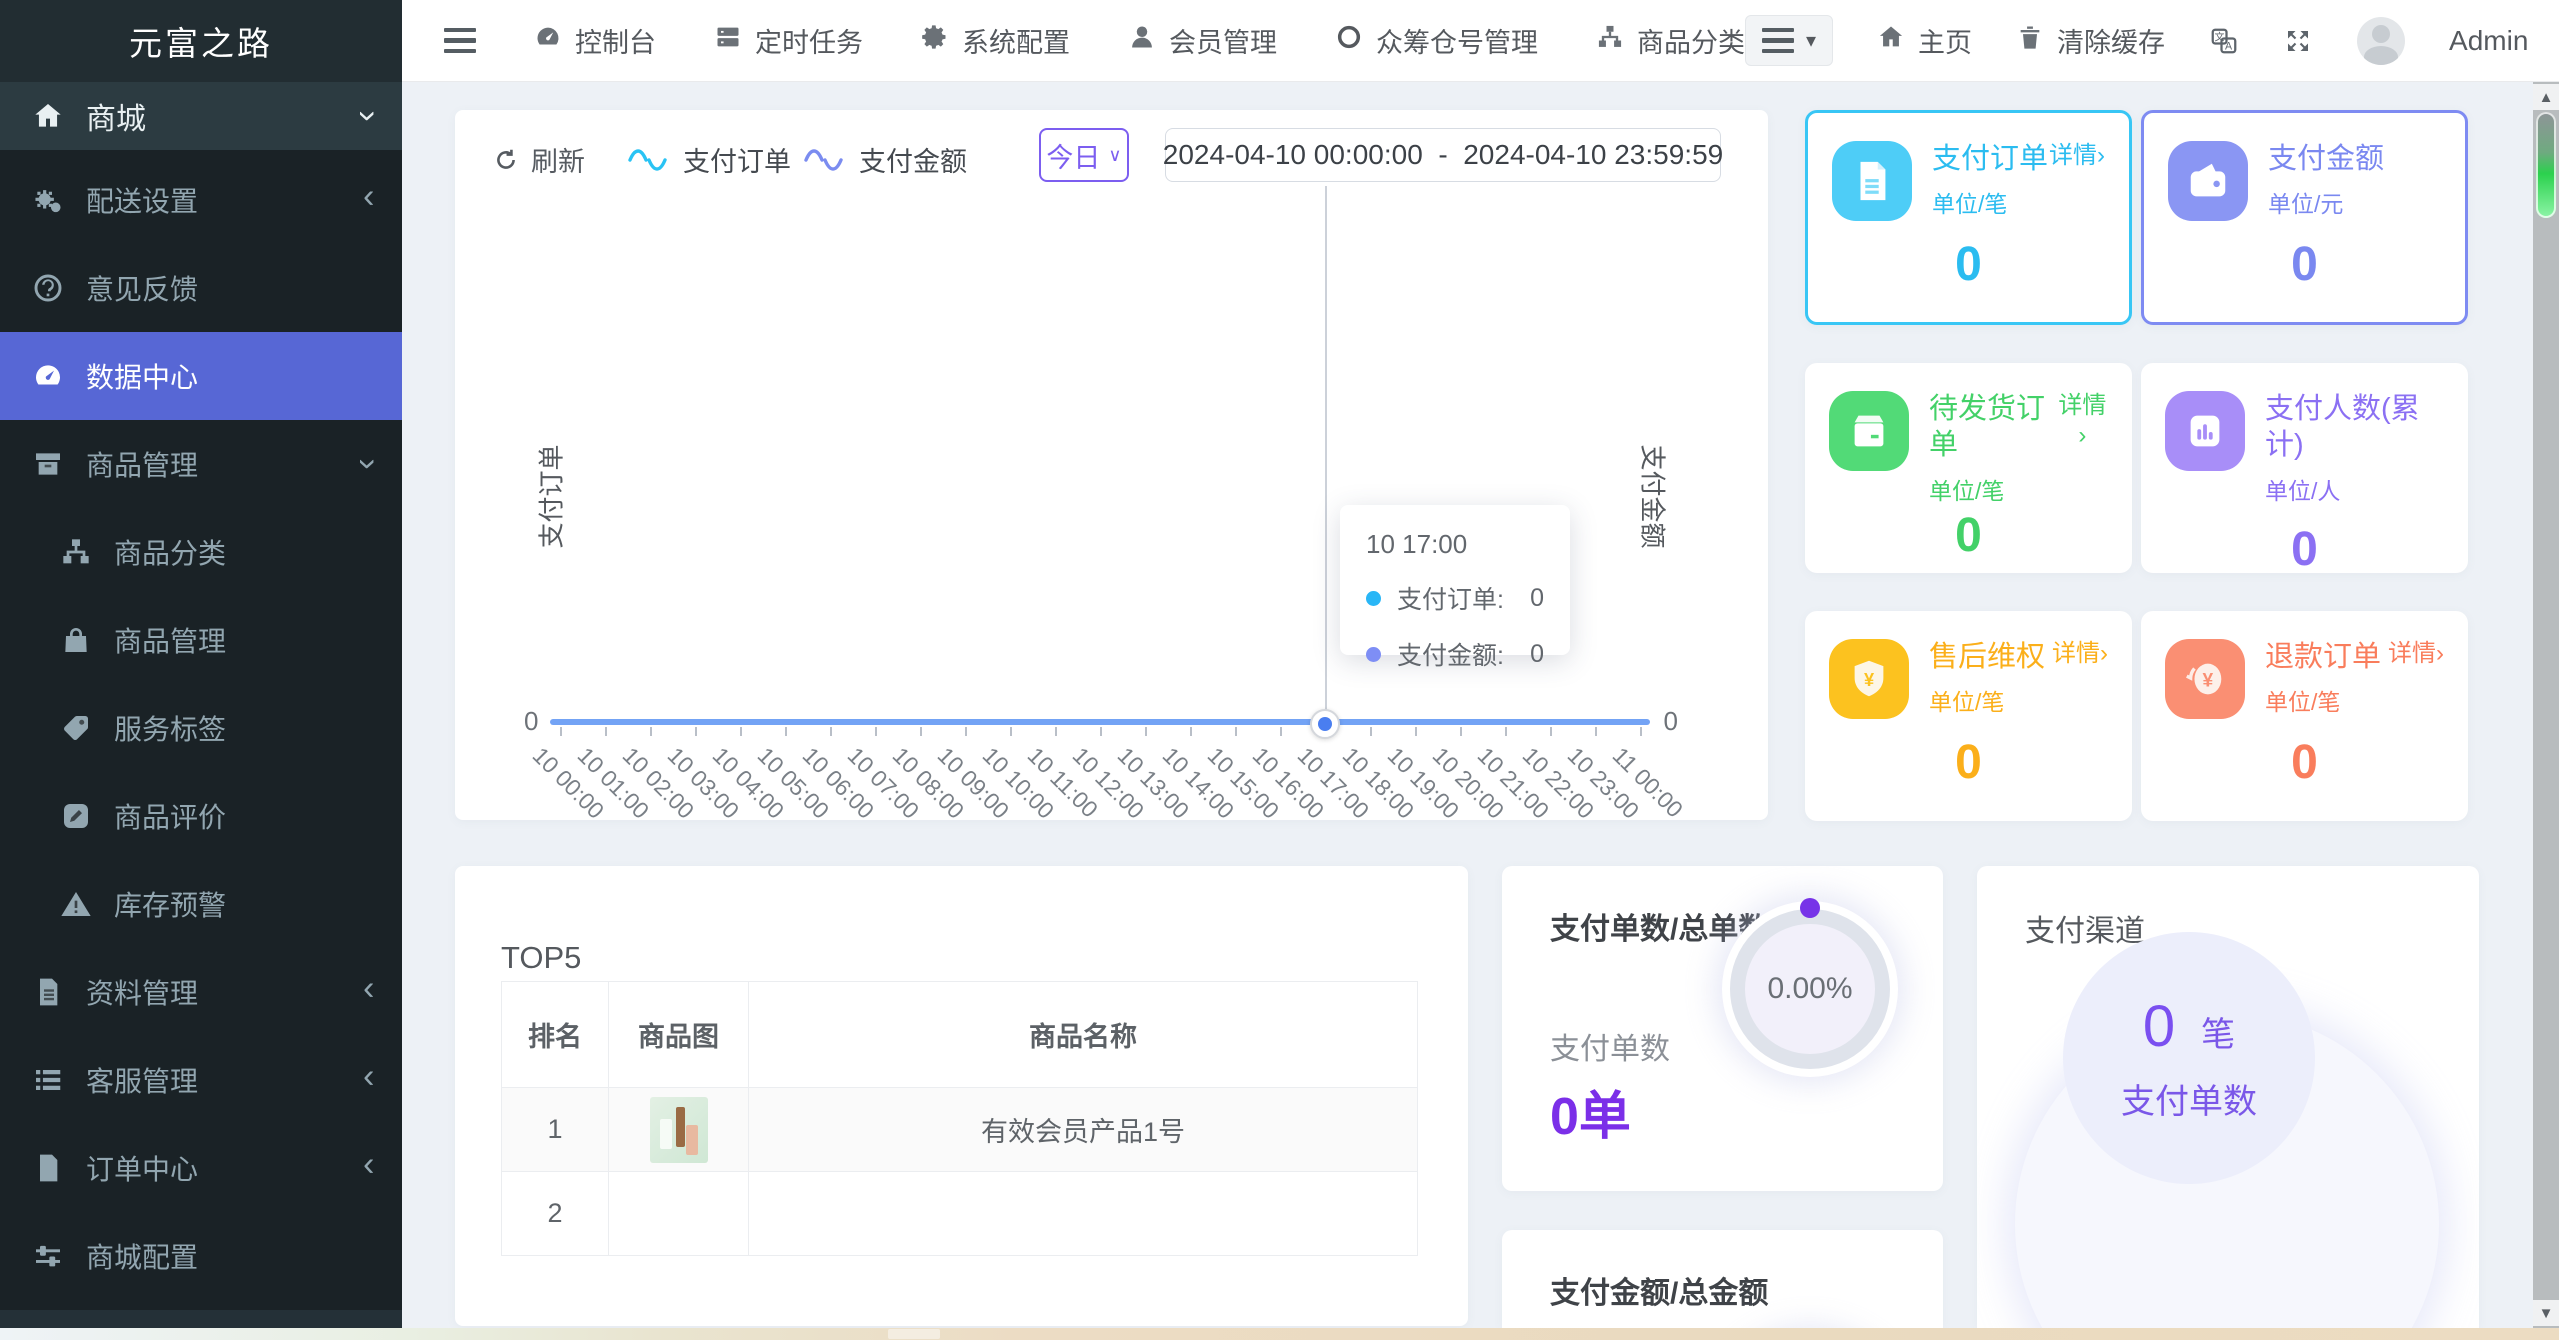 This screenshot has height=1340, width=2559. Describe the element at coordinates (201, 288) in the screenshot. I see `sidebar-item-feedback: 意见反馈` at that location.